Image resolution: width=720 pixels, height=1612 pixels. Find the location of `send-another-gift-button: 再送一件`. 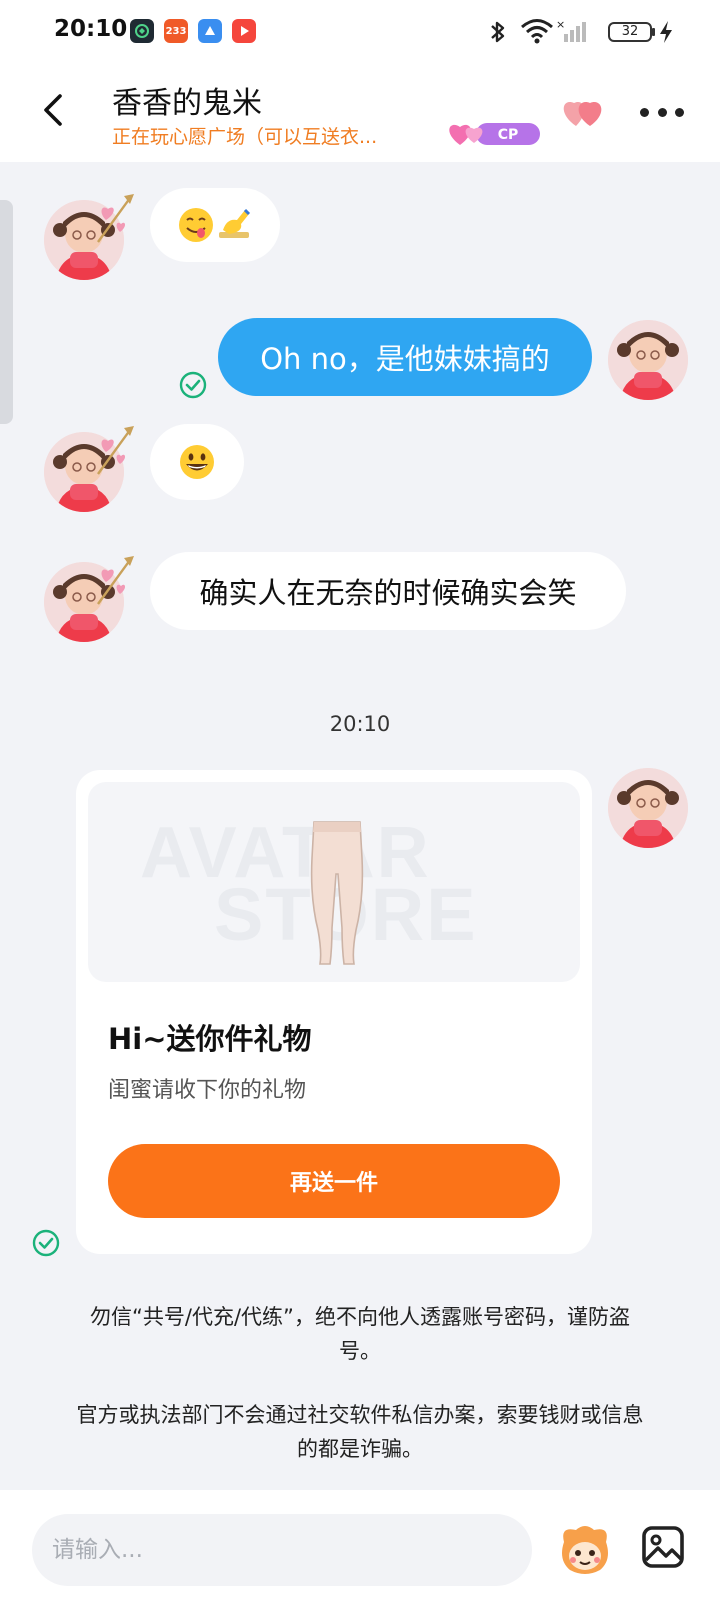

send-another-gift-button: 再送一件 is located at coordinates (334, 1181).